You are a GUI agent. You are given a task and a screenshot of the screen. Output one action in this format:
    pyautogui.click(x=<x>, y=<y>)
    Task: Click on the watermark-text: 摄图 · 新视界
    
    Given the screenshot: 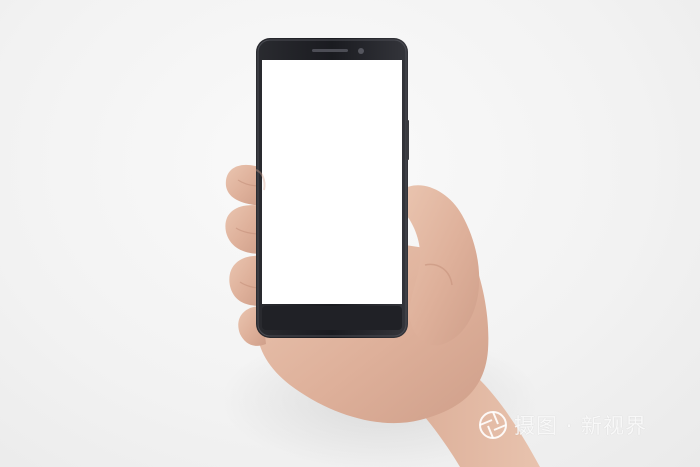 What is the action you would take?
    pyautogui.click(x=581, y=426)
    